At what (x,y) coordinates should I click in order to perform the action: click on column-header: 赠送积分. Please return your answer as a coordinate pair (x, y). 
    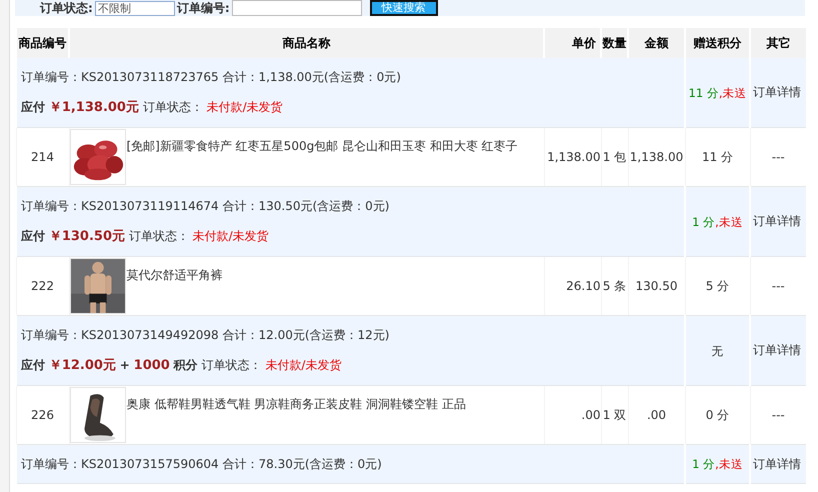
    Looking at the image, I should click on (717, 43).